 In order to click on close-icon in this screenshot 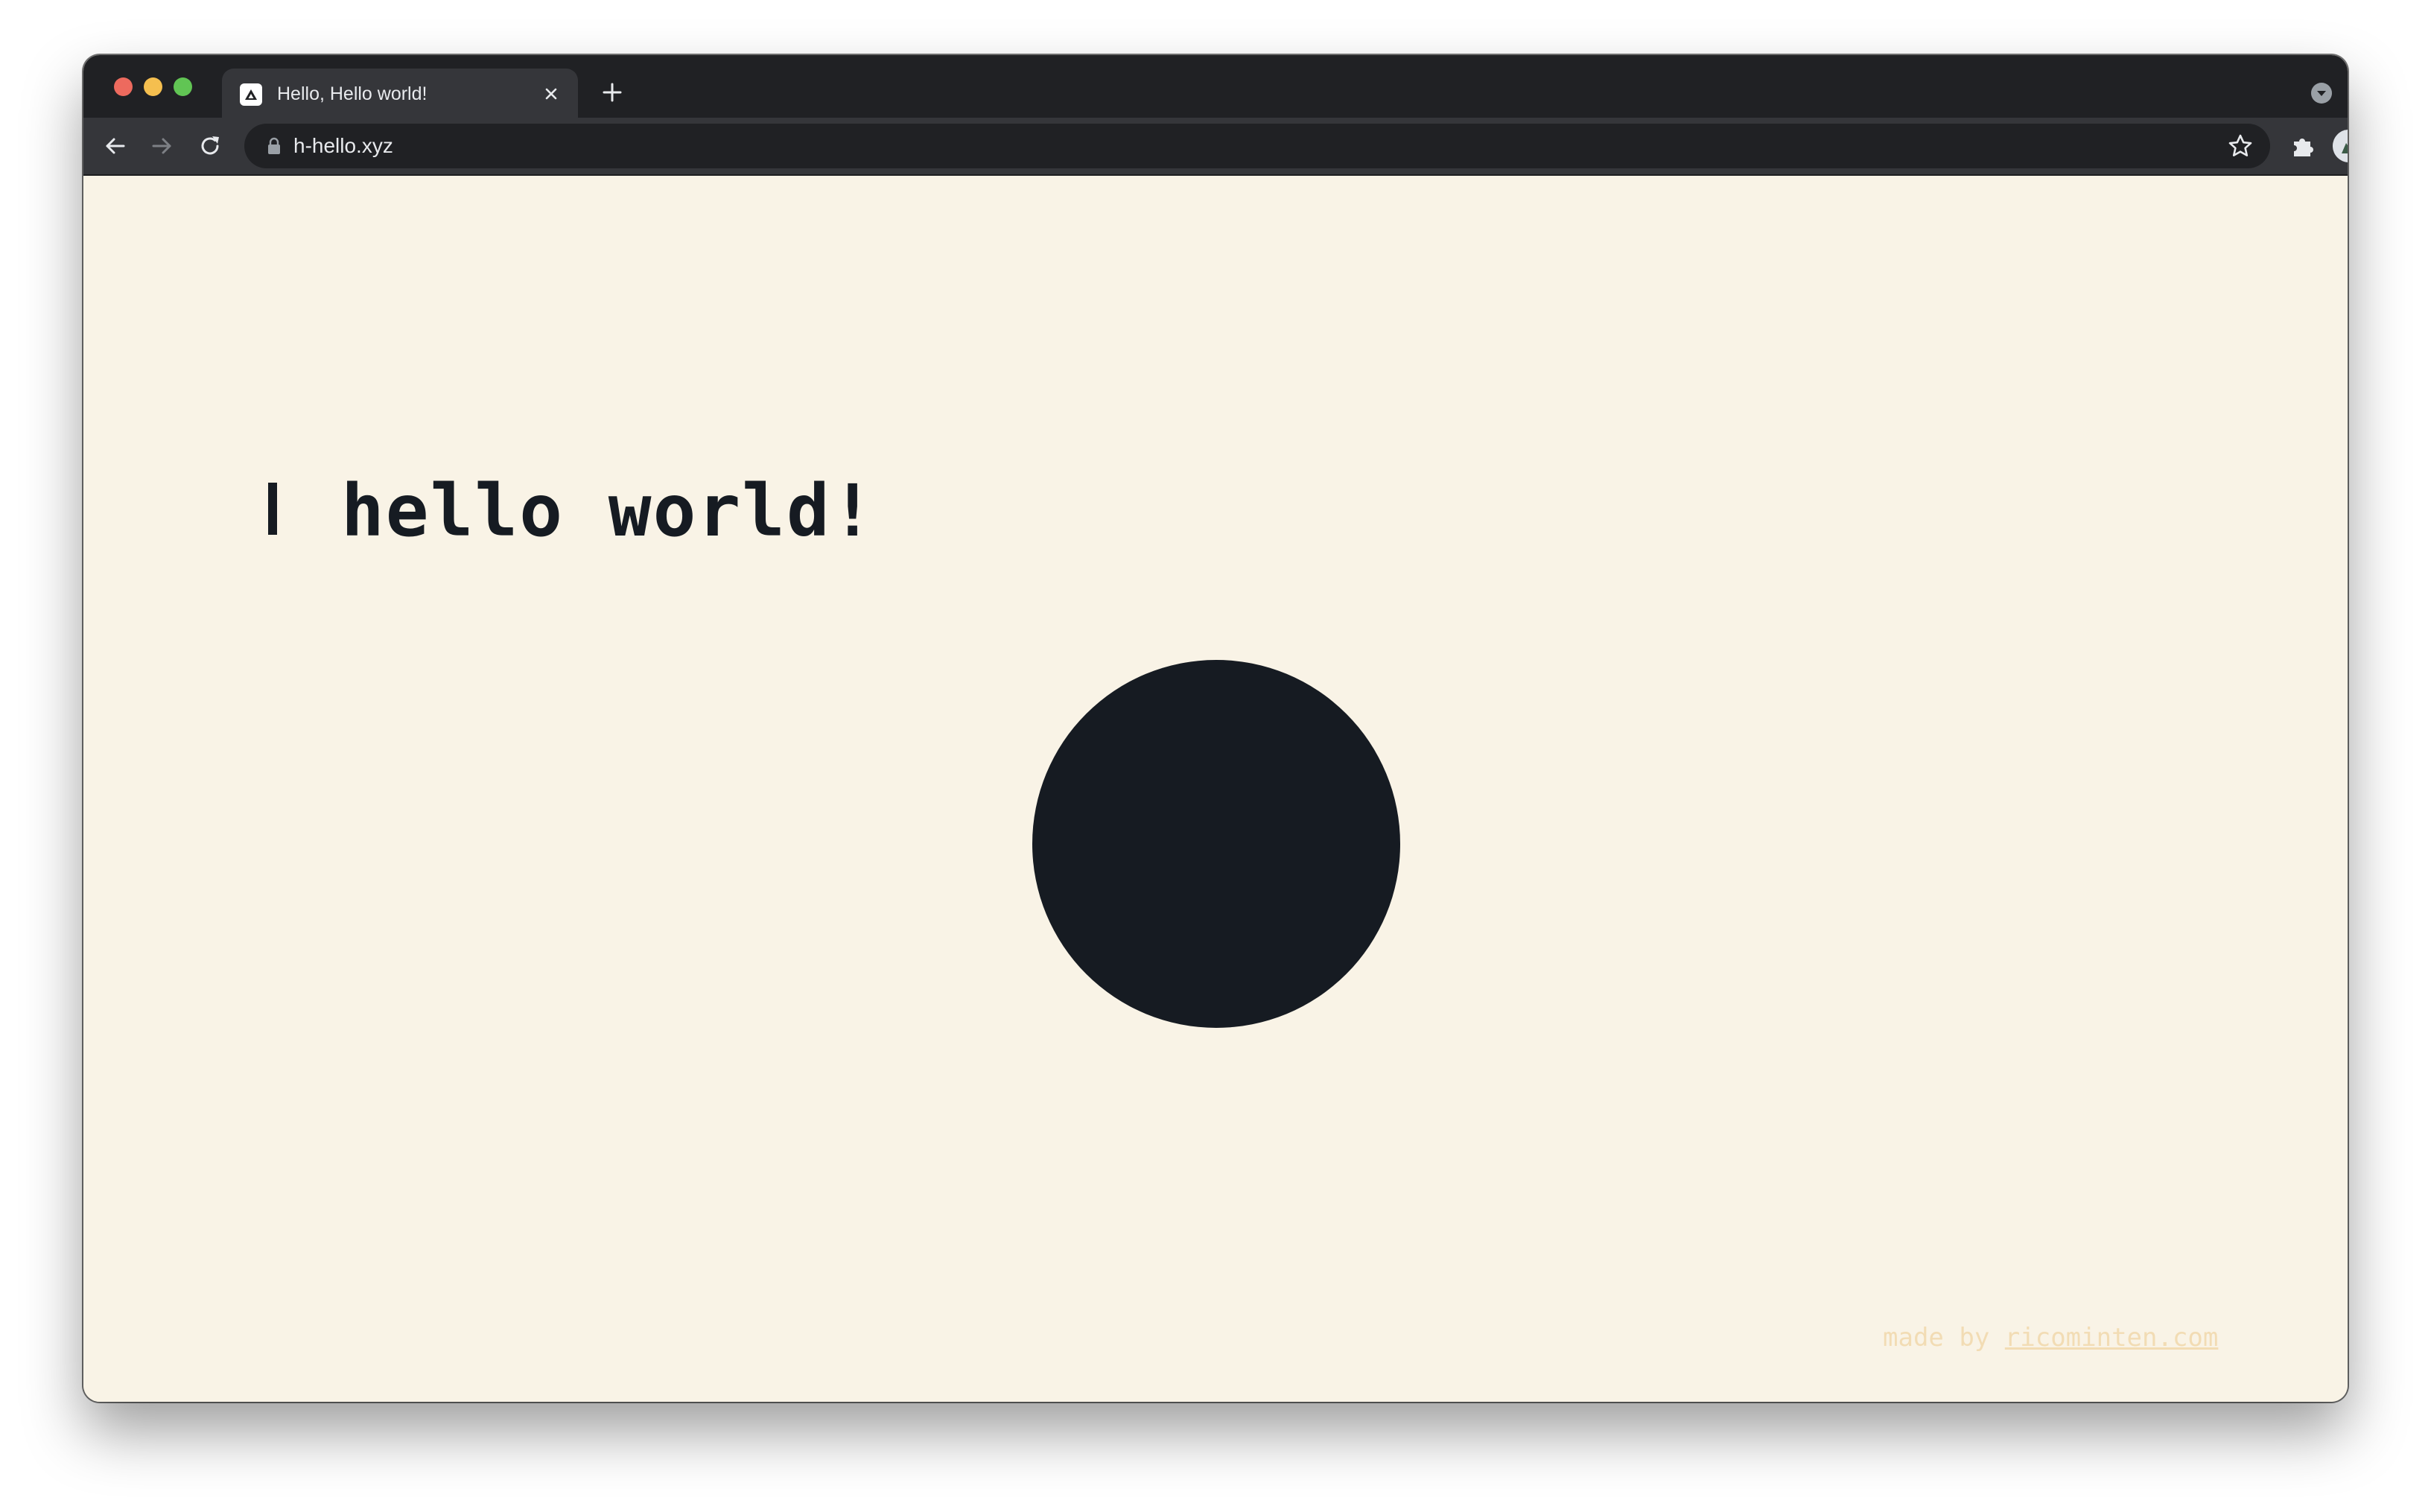, I will do `click(551, 93)`.